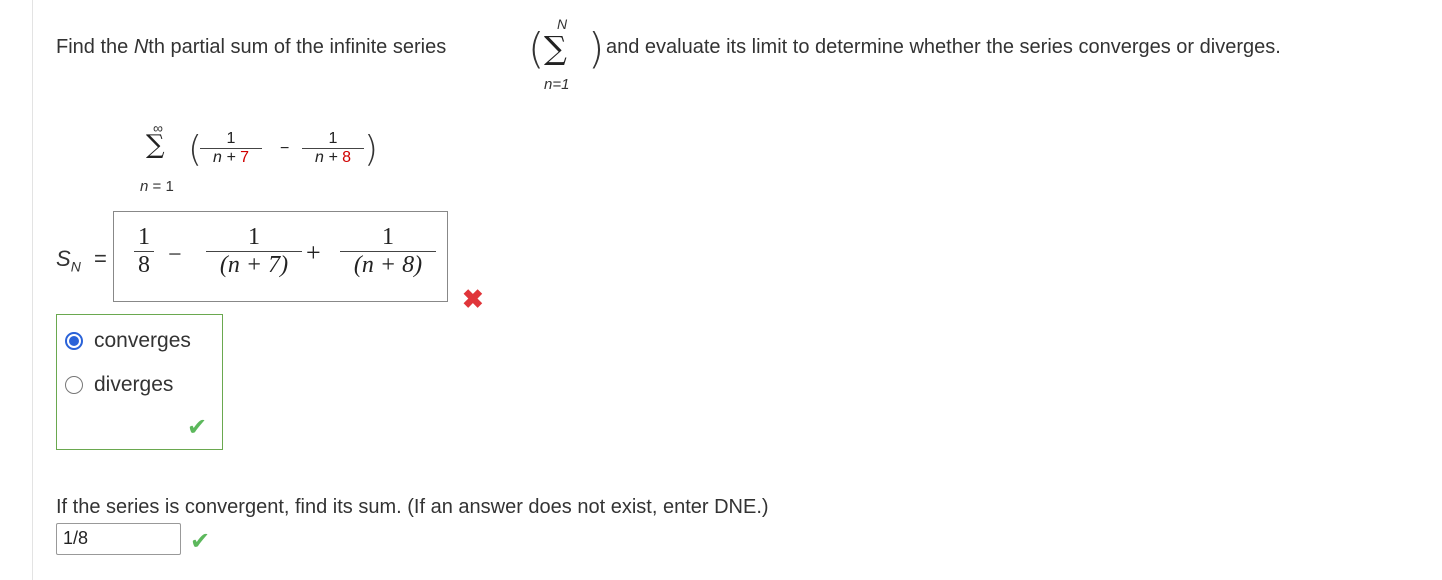 This screenshot has width=1442, height=580. Describe the element at coordinates (371, 149) in the screenshot. I see `series-close-paren: )` at that location.